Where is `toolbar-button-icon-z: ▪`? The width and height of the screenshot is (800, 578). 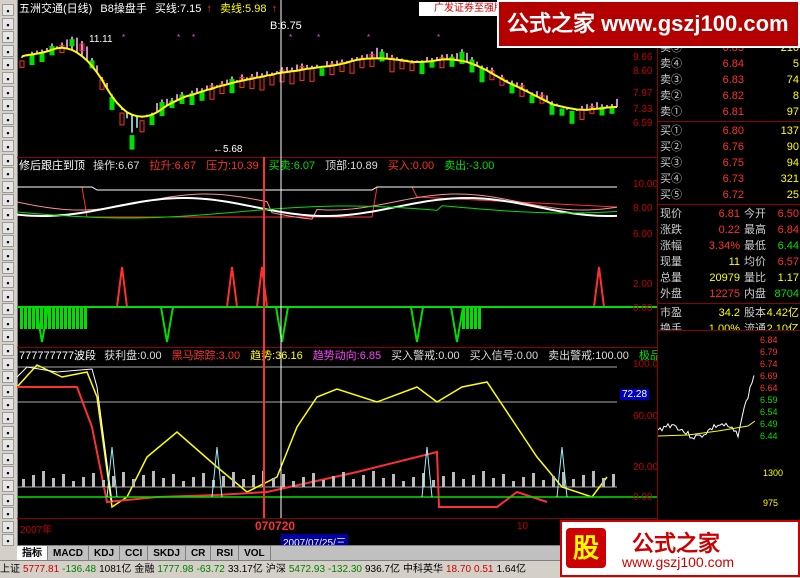 toolbar-button-icon-z: ▪ is located at coordinates (8, 350).